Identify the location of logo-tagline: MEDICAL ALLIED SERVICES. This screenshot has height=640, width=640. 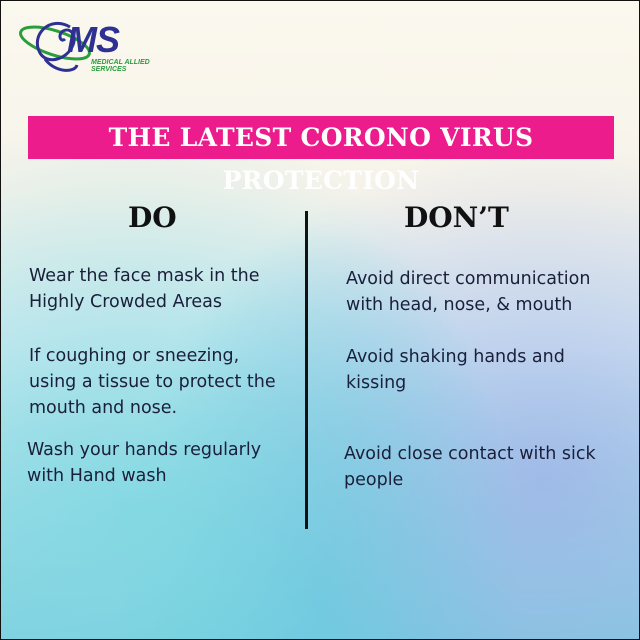
(120, 66).